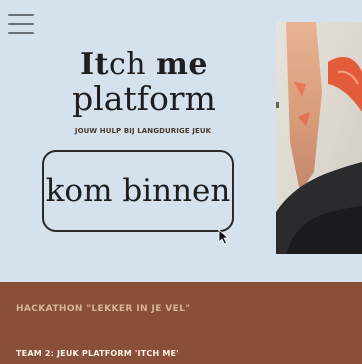 The width and height of the screenshot is (362, 364). Describe the element at coordinates (144, 98) in the screenshot. I see `logo-platform: platform` at that location.